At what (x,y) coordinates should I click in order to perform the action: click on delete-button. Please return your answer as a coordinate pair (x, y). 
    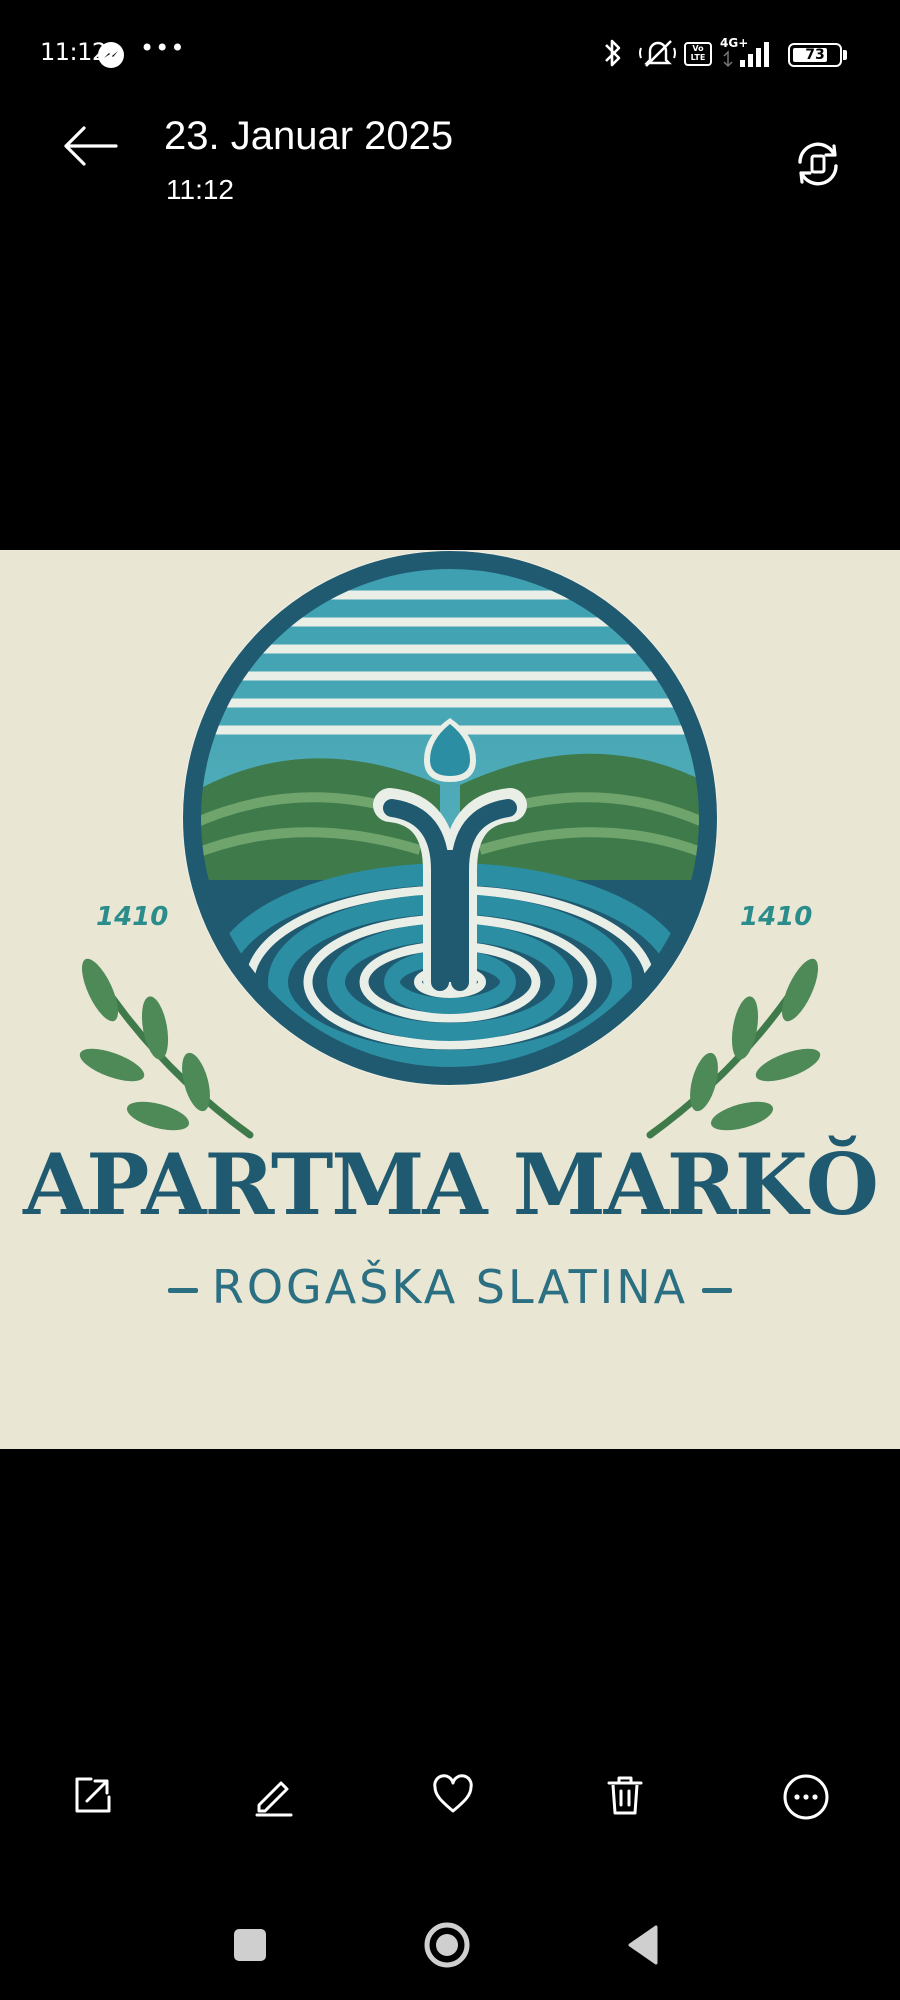
    Looking at the image, I should click on (625, 1795).